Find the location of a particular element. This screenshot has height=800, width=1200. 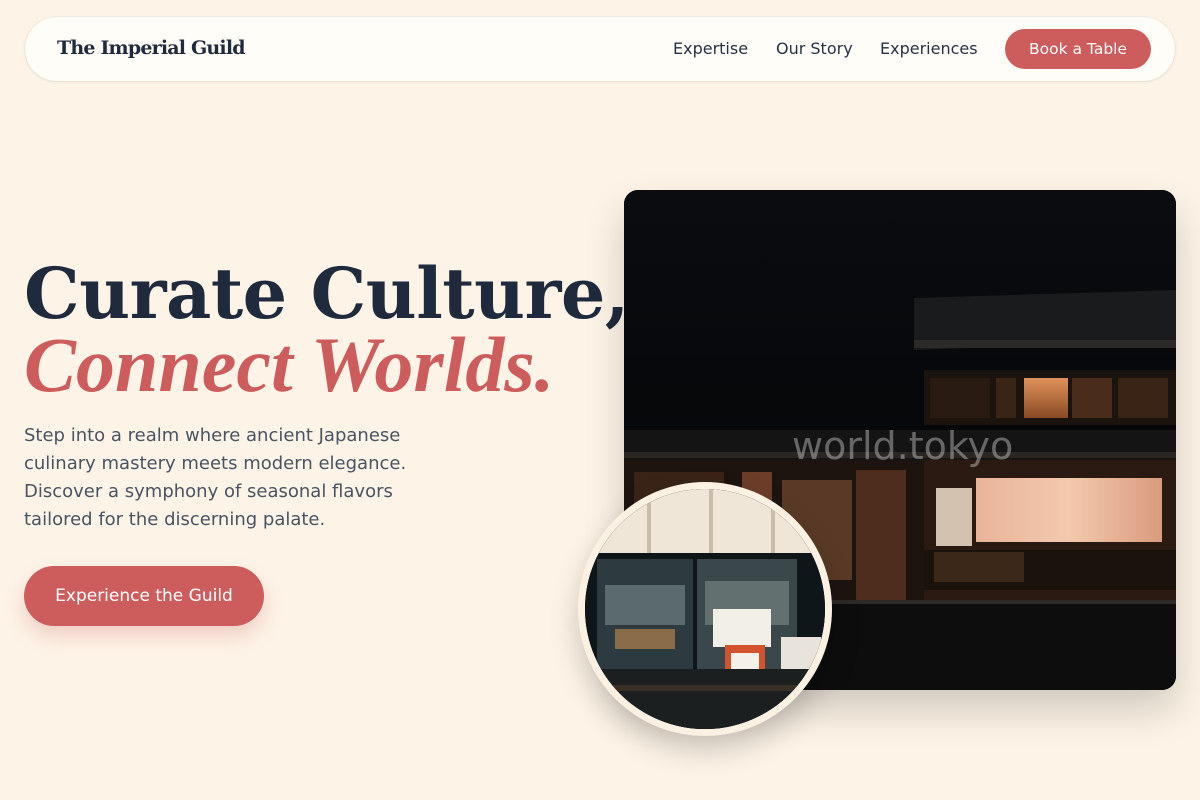

restaurant-interior-photo is located at coordinates (705, 609).